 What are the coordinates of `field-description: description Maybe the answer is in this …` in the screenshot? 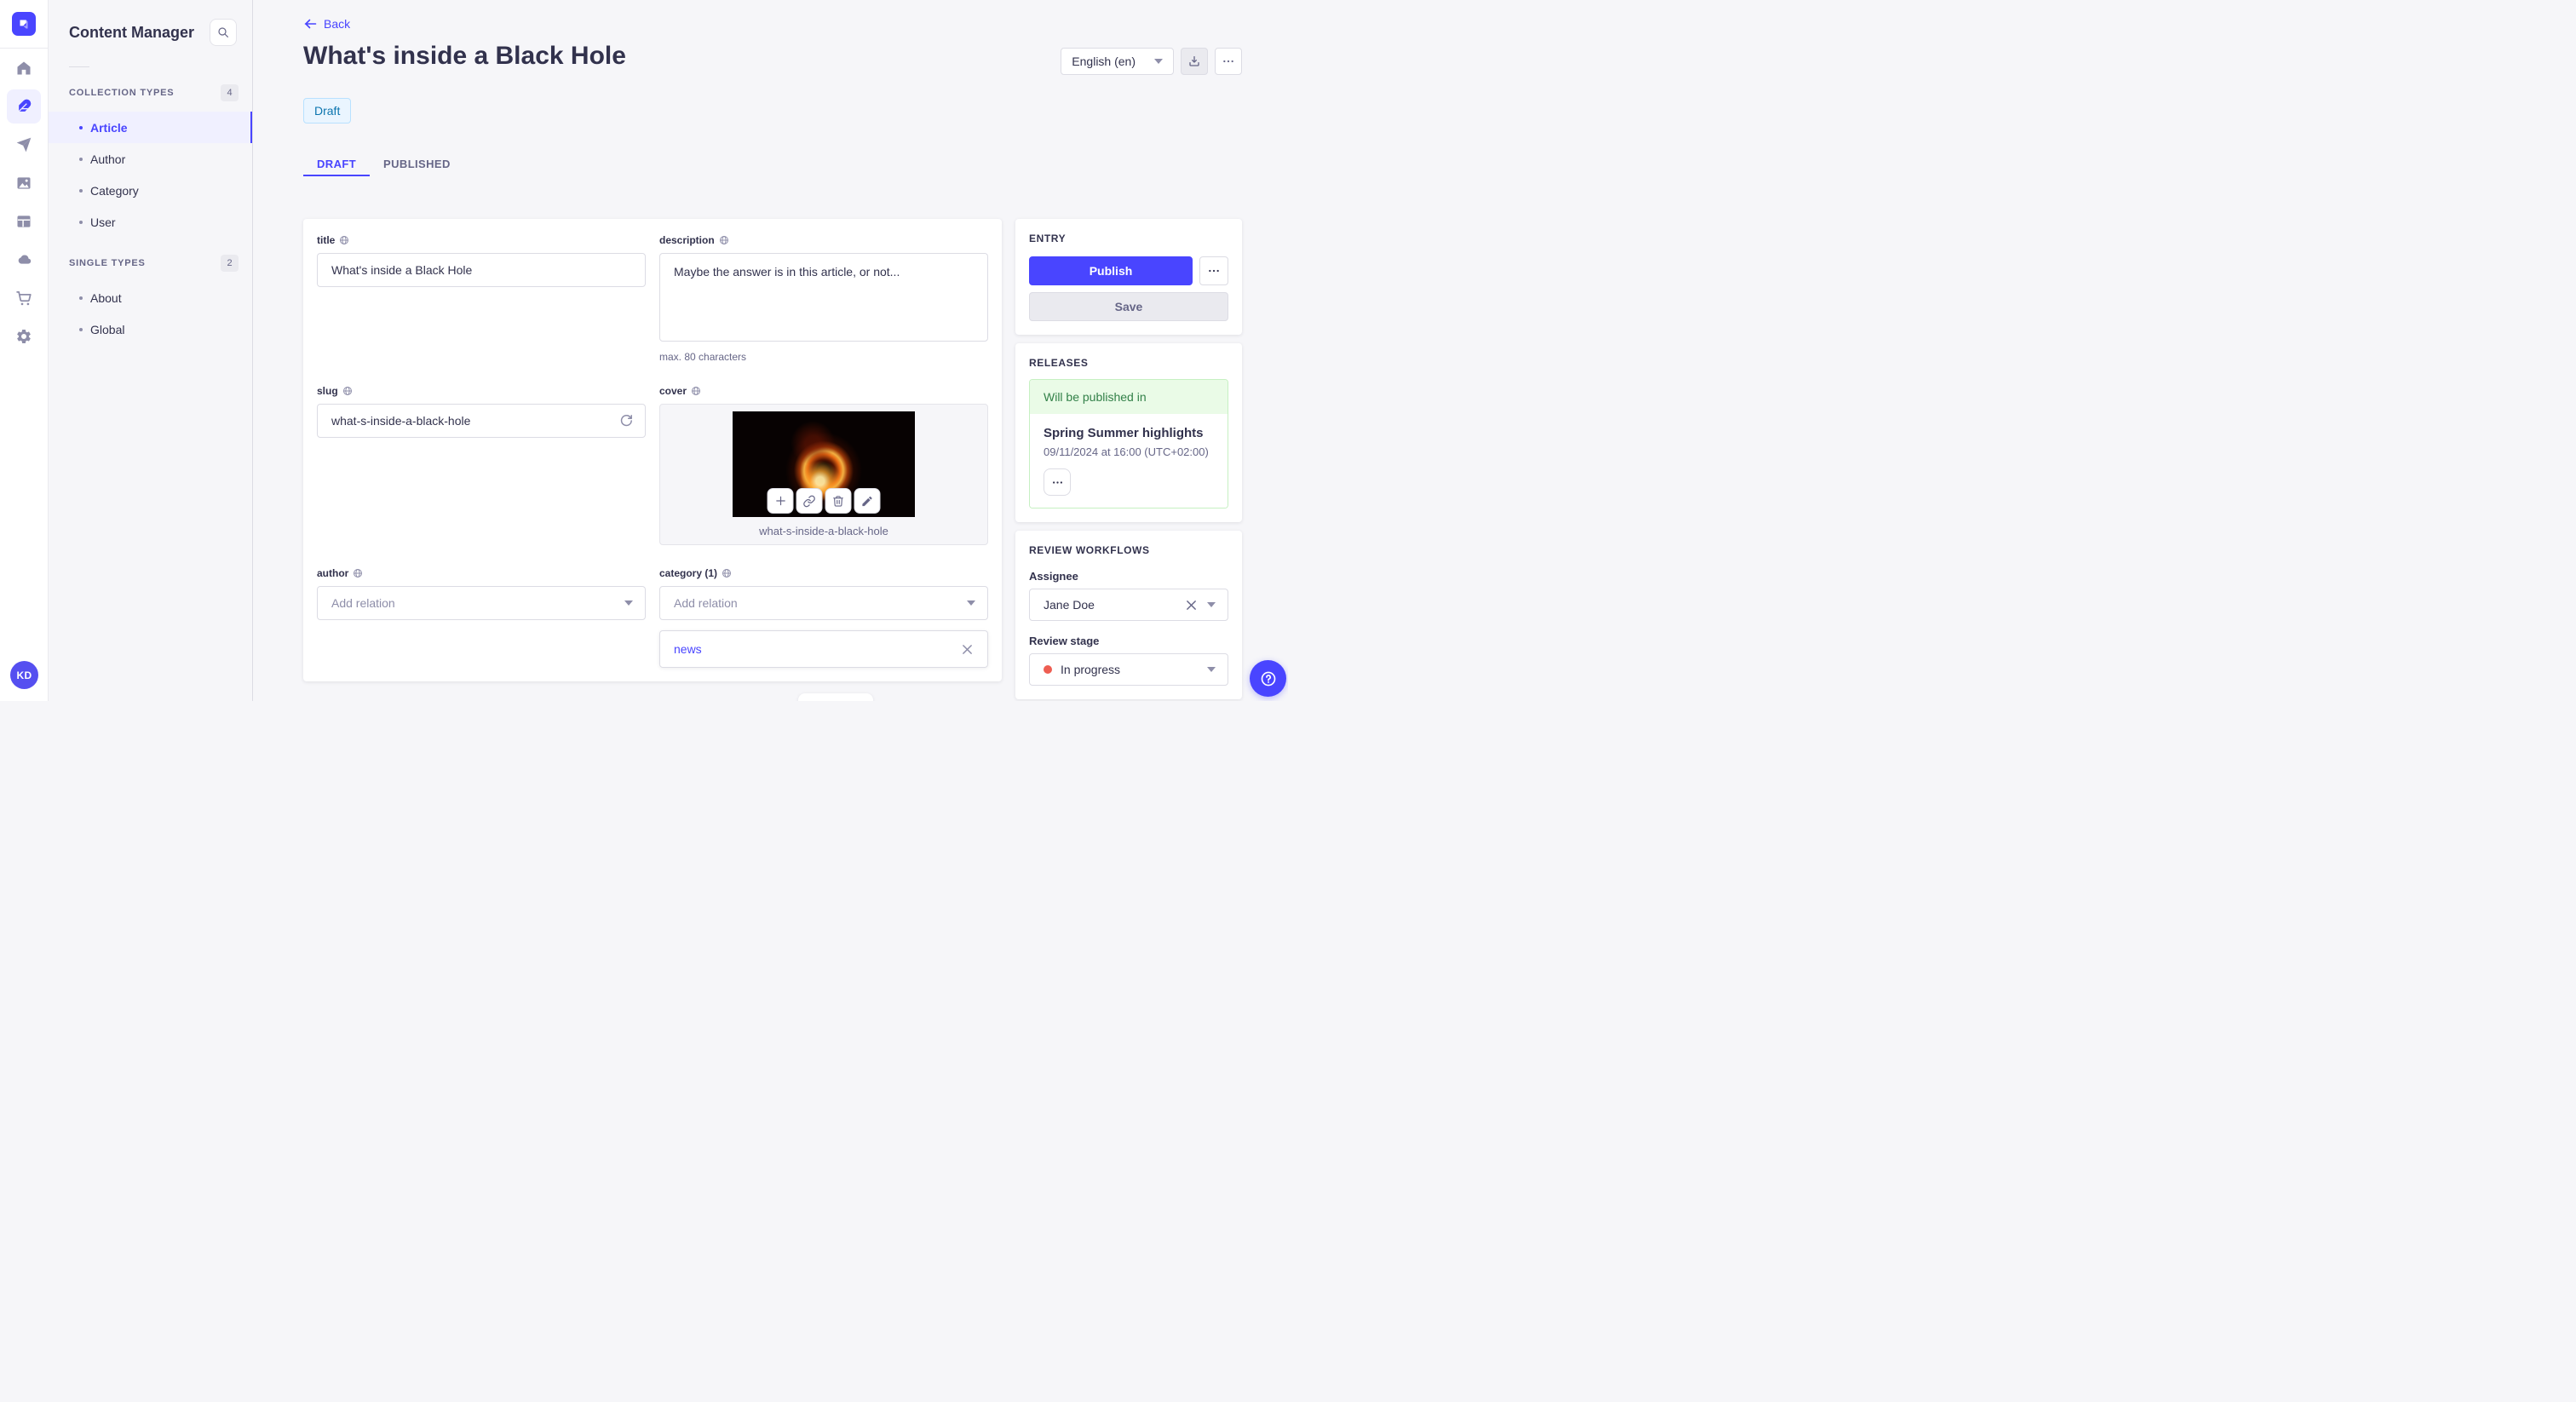 It's located at (823, 298).